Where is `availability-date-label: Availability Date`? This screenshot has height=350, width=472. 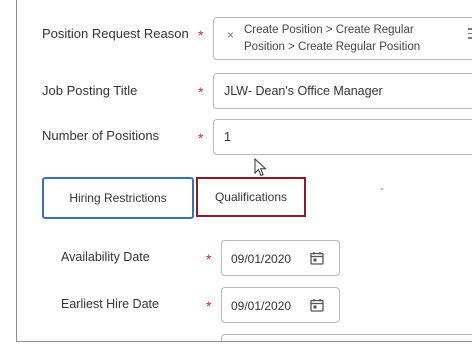
availability-date-label: Availability Date is located at coordinates (105, 257).